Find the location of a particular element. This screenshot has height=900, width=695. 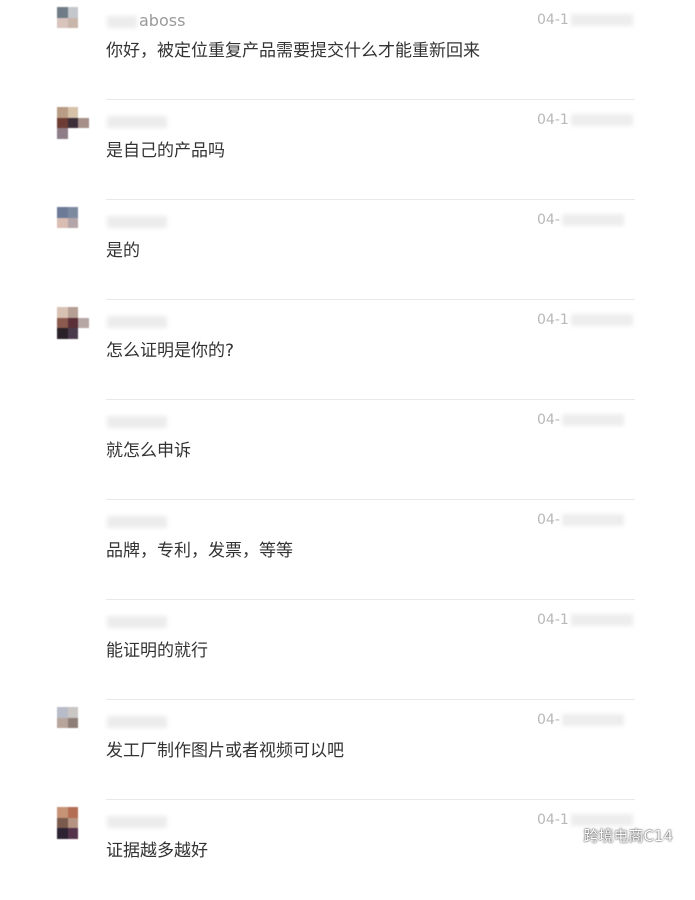

comment-text: 你好，被定位重复产品需要提交什么才能重新回来 is located at coordinates (293, 51).